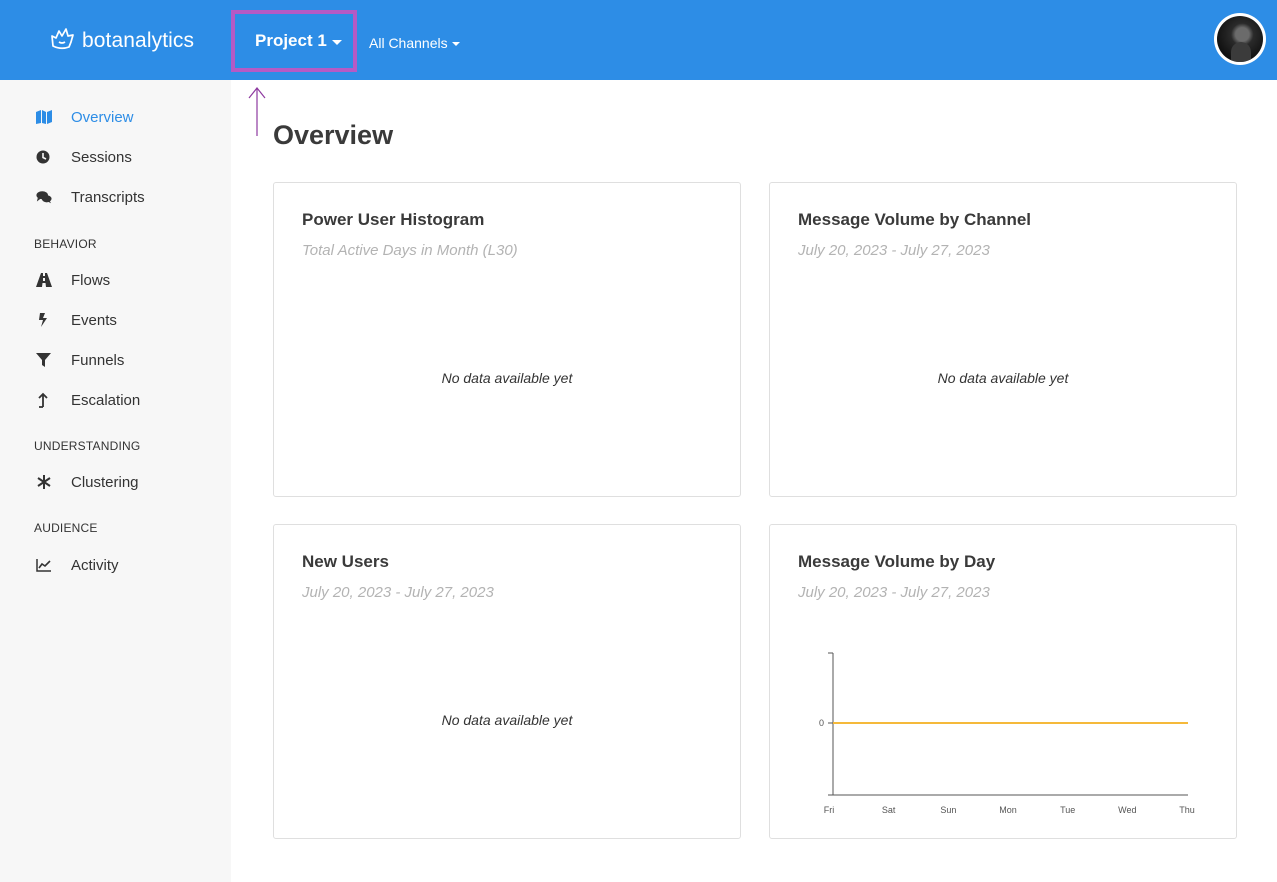 This screenshot has height=882, width=1277. I want to click on line-chart-icon, so click(47, 565).